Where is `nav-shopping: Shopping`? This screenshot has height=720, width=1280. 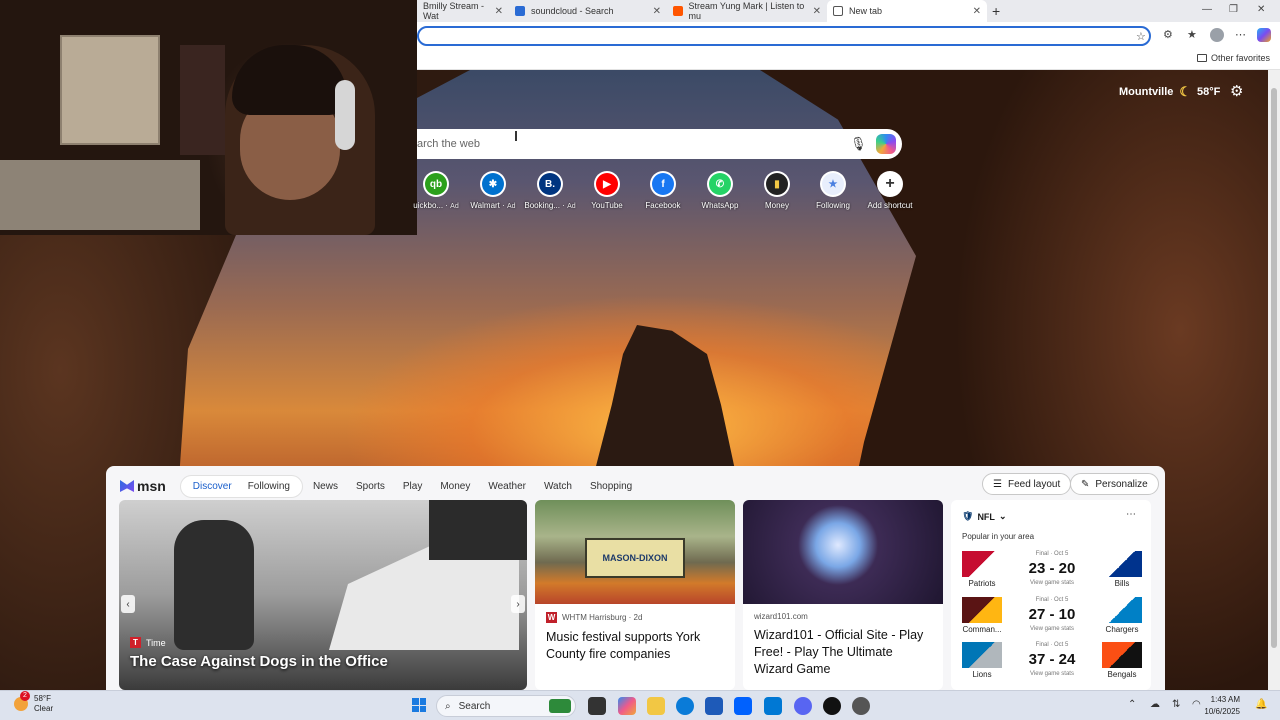 nav-shopping: Shopping is located at coordinates (611, 486).